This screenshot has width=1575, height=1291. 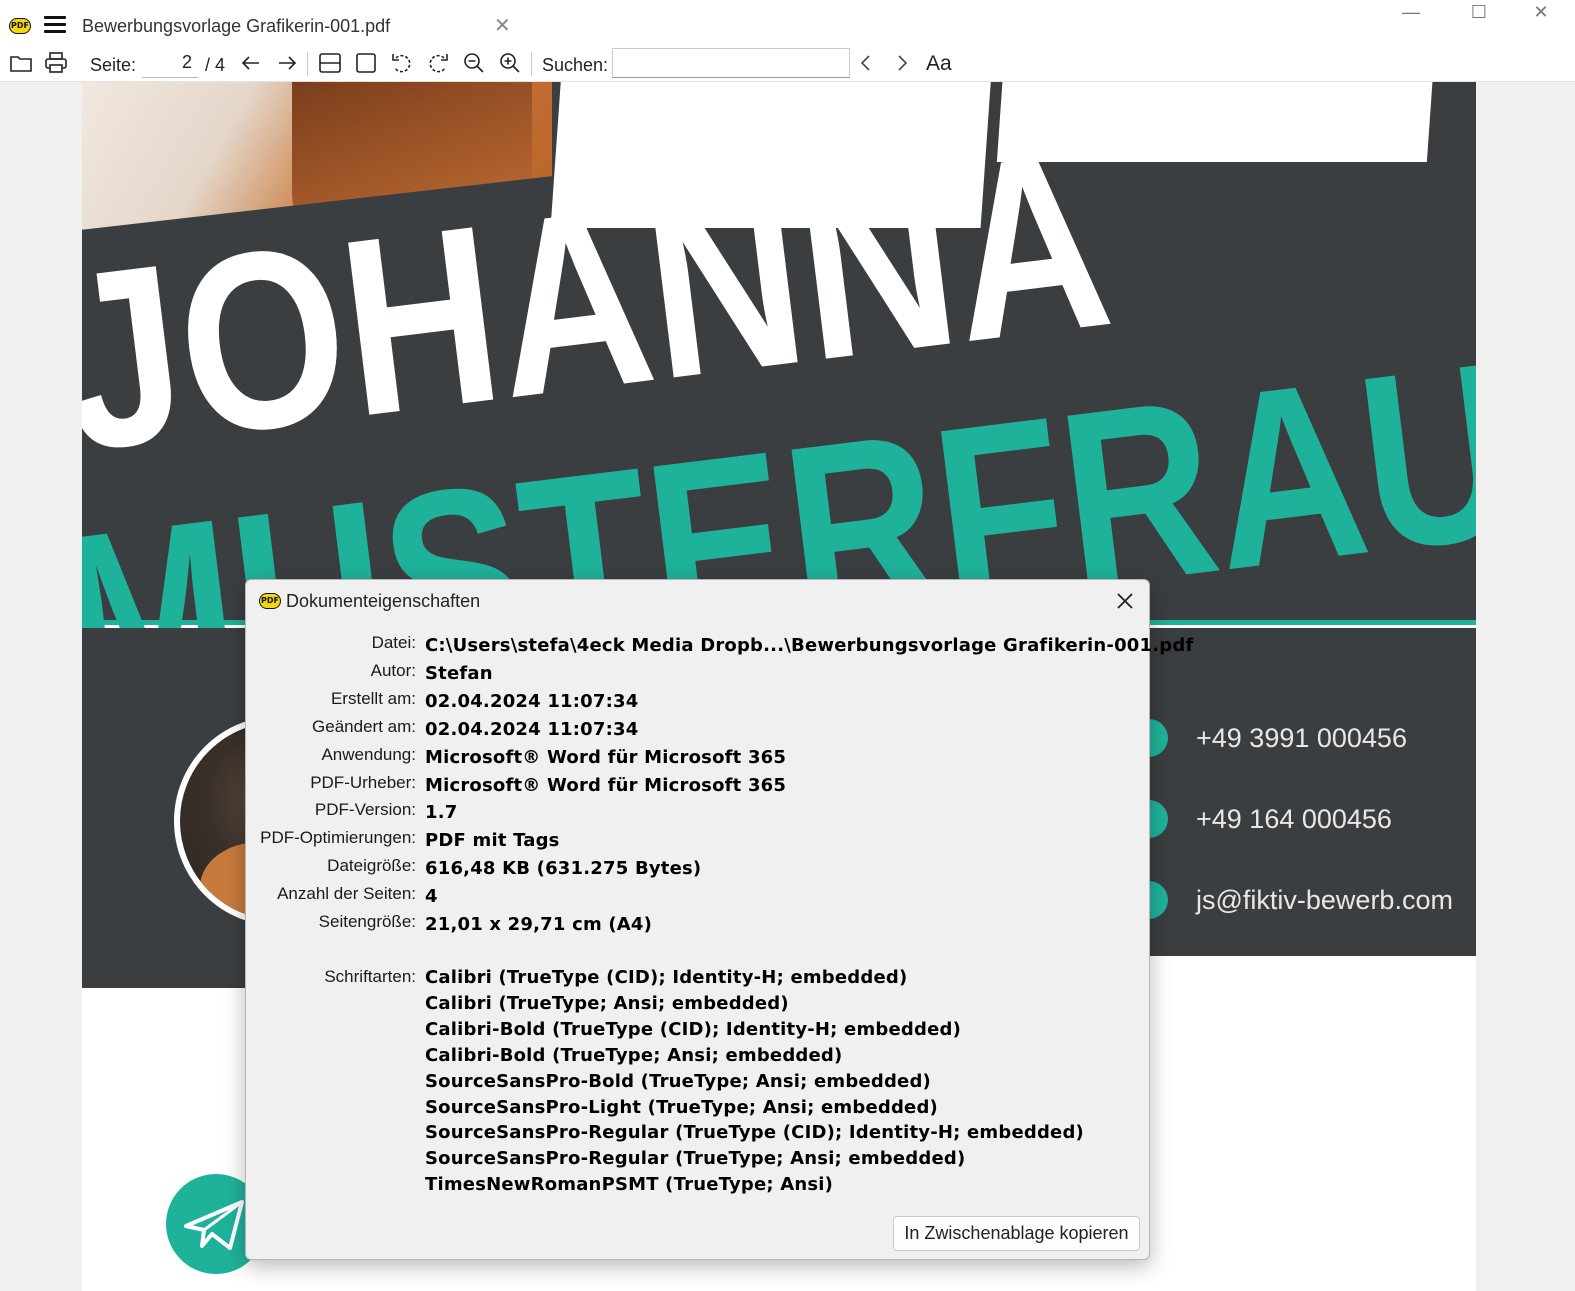 I want to click on property-label: Datei:, so click(x=393, y=642).